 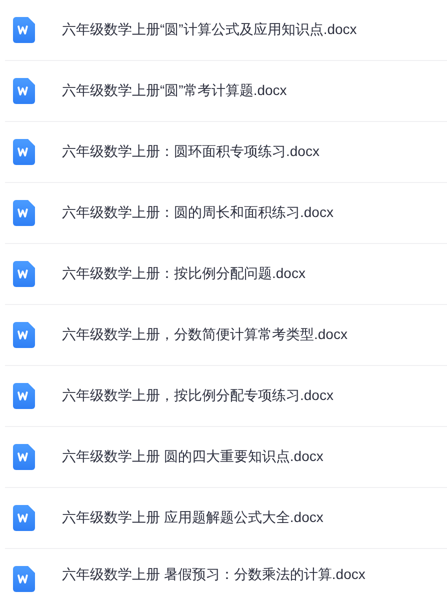 I want to click on file-name: 六年级数学上册，分数简便计算常考类型.docx, so click(x=205, y=335).